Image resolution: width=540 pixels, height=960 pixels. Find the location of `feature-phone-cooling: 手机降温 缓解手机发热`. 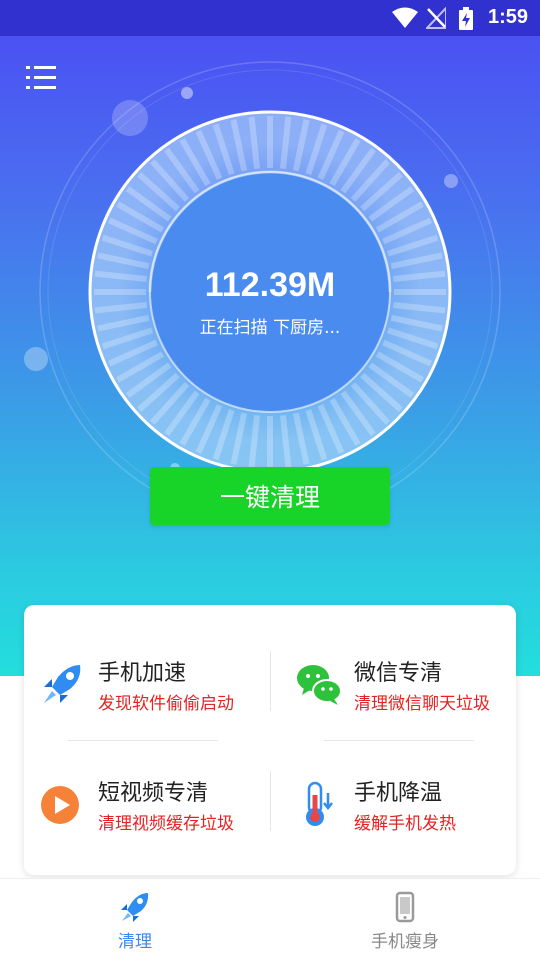

feature-phone-cooling: 手机降温 缓解手机发热 is located at coordinates (400, 801).